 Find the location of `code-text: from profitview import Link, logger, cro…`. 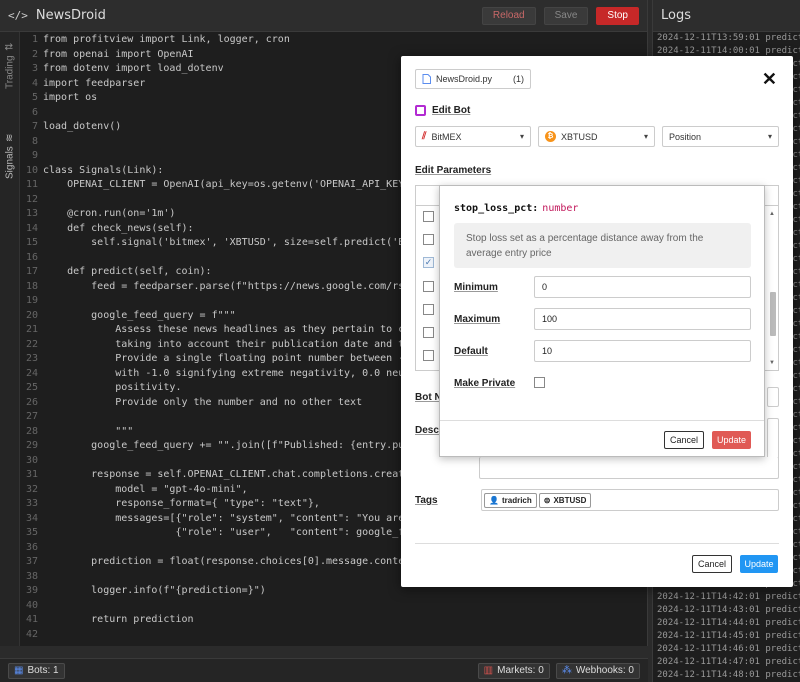

code-text: from profitview import Link, logger, cro… is located at coordinates (166, 39).